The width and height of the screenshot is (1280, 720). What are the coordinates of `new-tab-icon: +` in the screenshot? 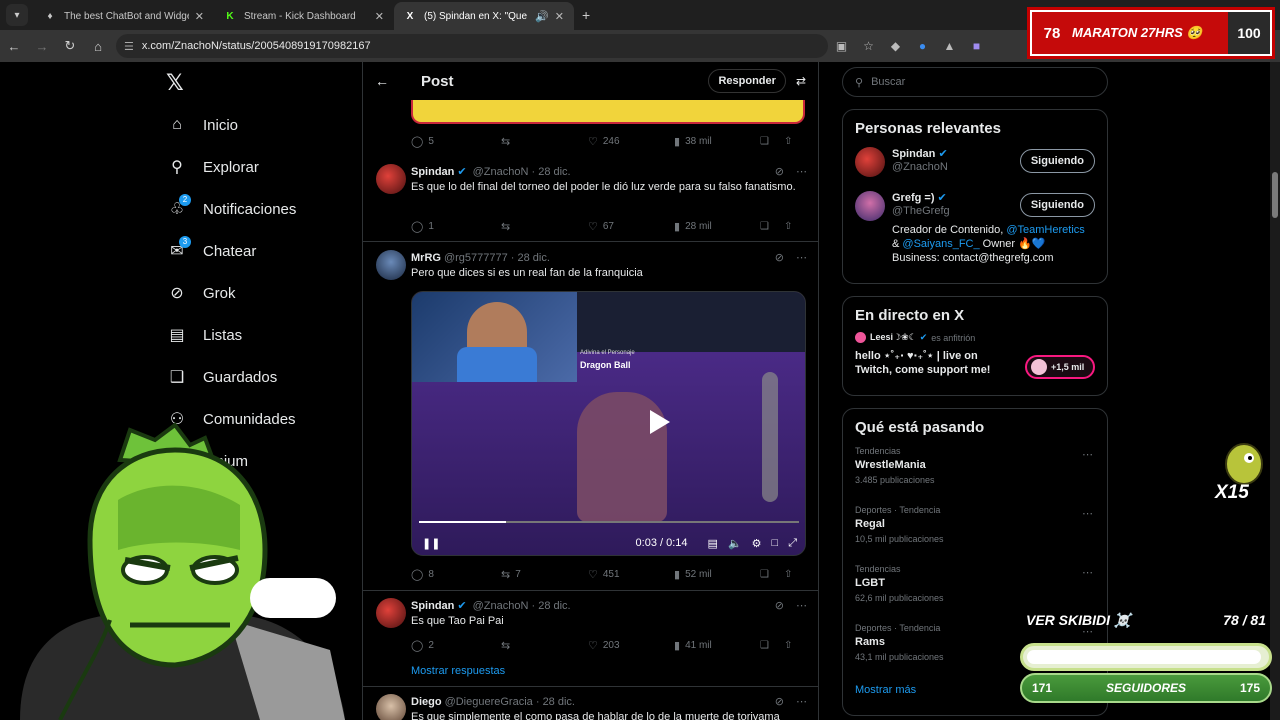 It's located at (586, 15).